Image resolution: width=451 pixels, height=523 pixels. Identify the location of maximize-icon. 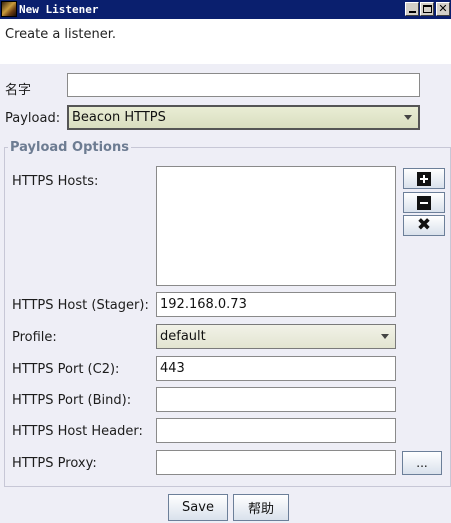
(427, 9).